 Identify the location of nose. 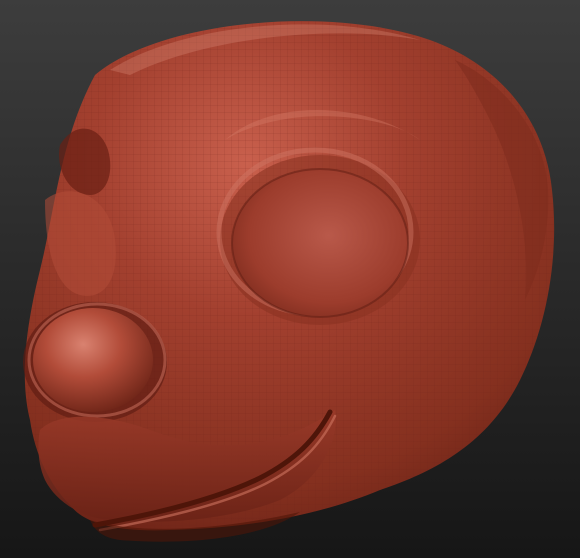
(95, 362).